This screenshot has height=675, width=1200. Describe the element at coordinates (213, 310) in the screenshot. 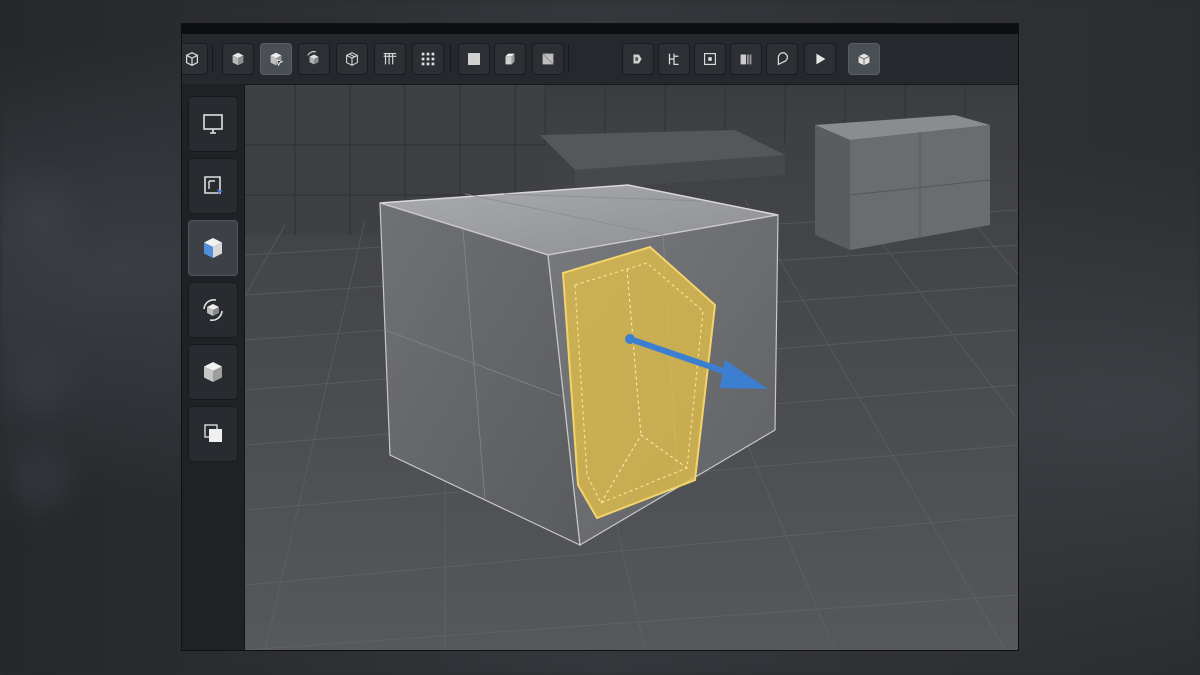

I see `rotate-object-icon` at that location.